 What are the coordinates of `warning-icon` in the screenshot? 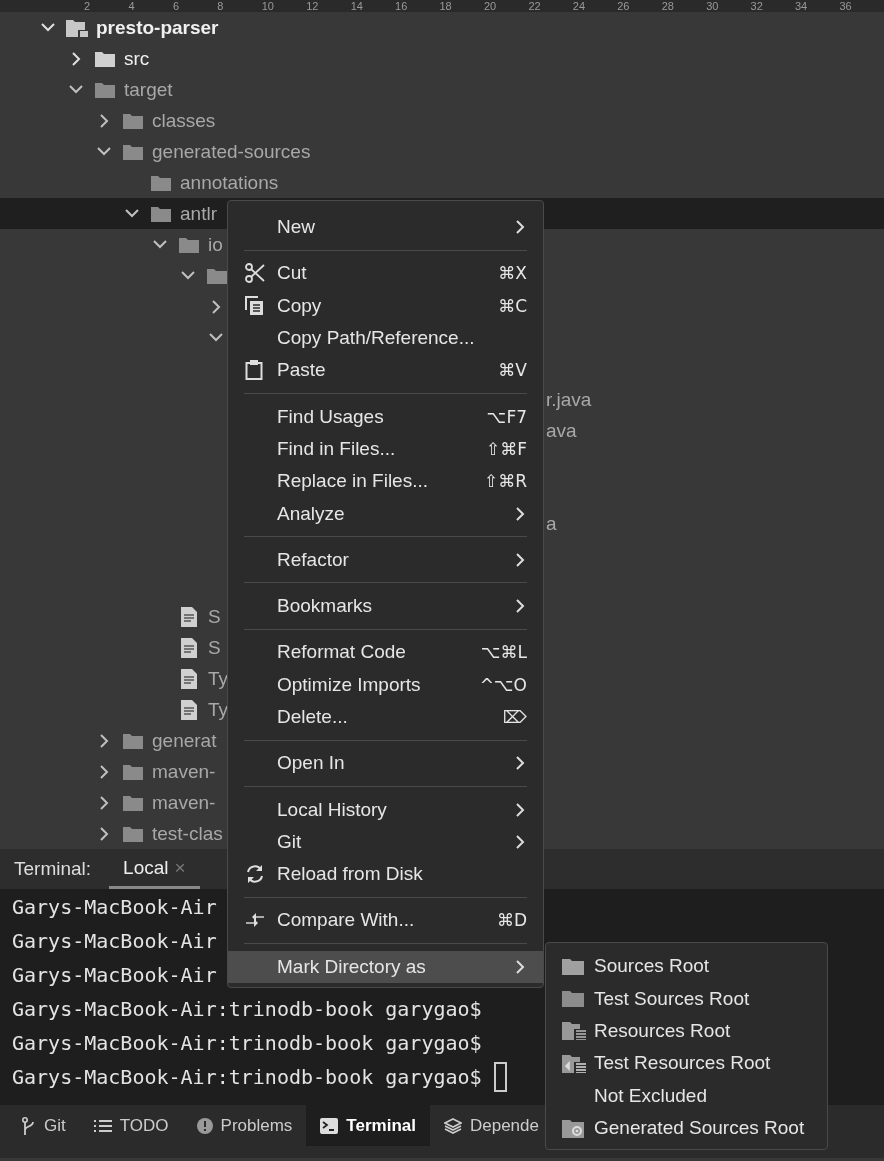 It's located at (204, 1125).